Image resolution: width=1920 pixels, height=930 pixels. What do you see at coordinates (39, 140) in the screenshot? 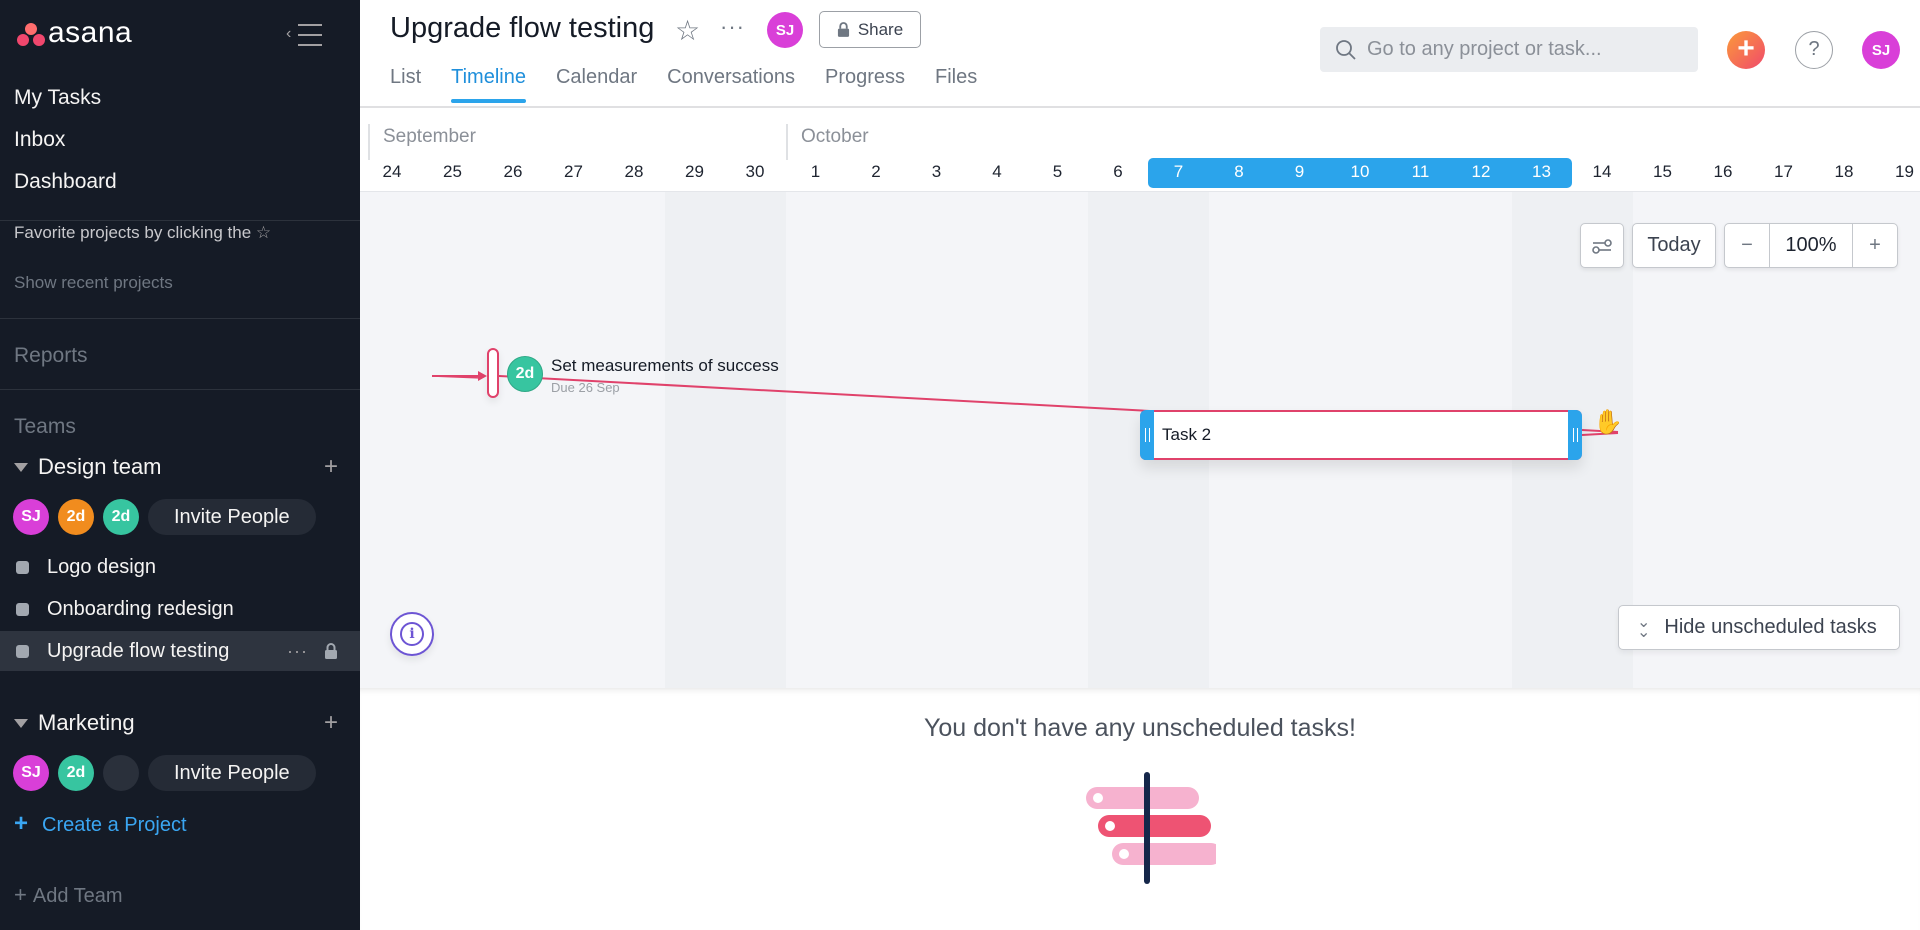
I see `nav-inbox: Inbox` at bounding box center [39, 140].